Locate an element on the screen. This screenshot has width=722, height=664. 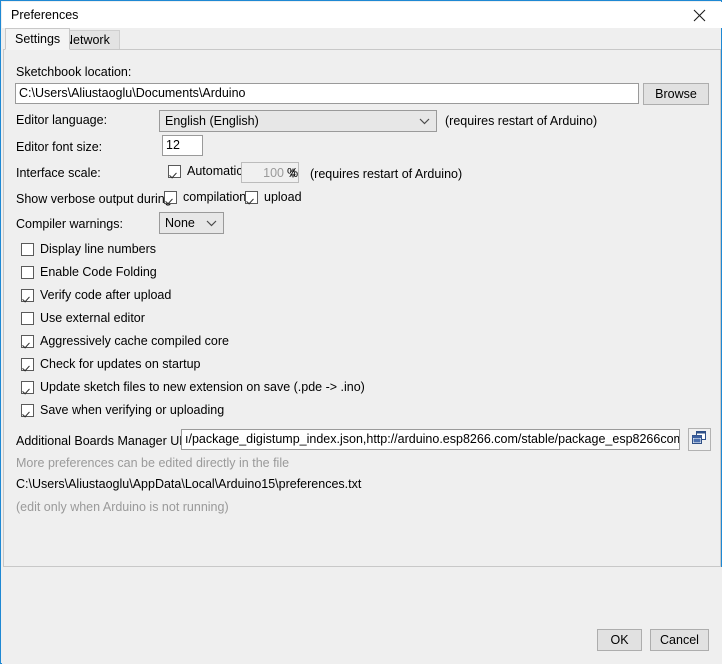
tab-bar: Settings Network is located at coordinates (362, 39).